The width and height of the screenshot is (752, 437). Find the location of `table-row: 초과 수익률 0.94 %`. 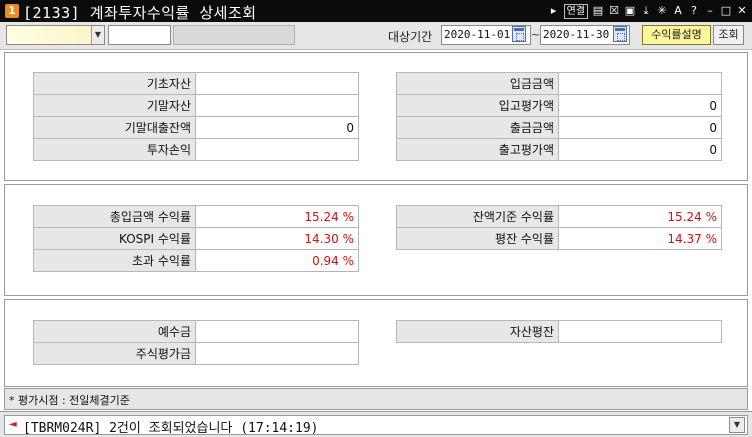

table-row: 초과 수익률 0.94 % is located at coordinates (196, 260).